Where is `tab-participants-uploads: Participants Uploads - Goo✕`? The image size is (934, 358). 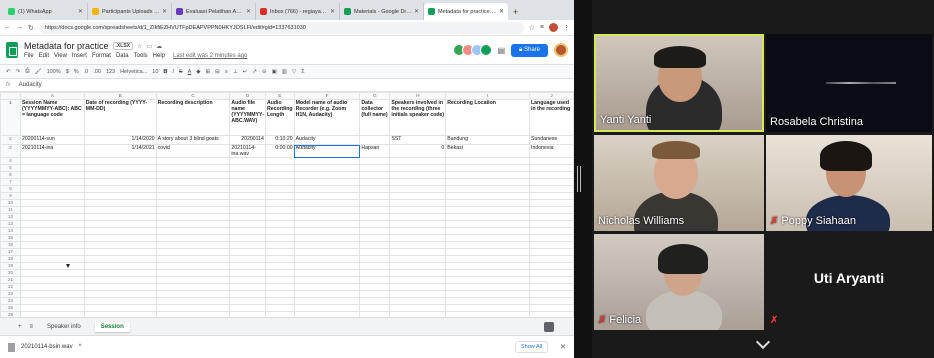 tab-participants-uploads: Participants Uploads - Goo✕ is located at coordinates (130, 11).